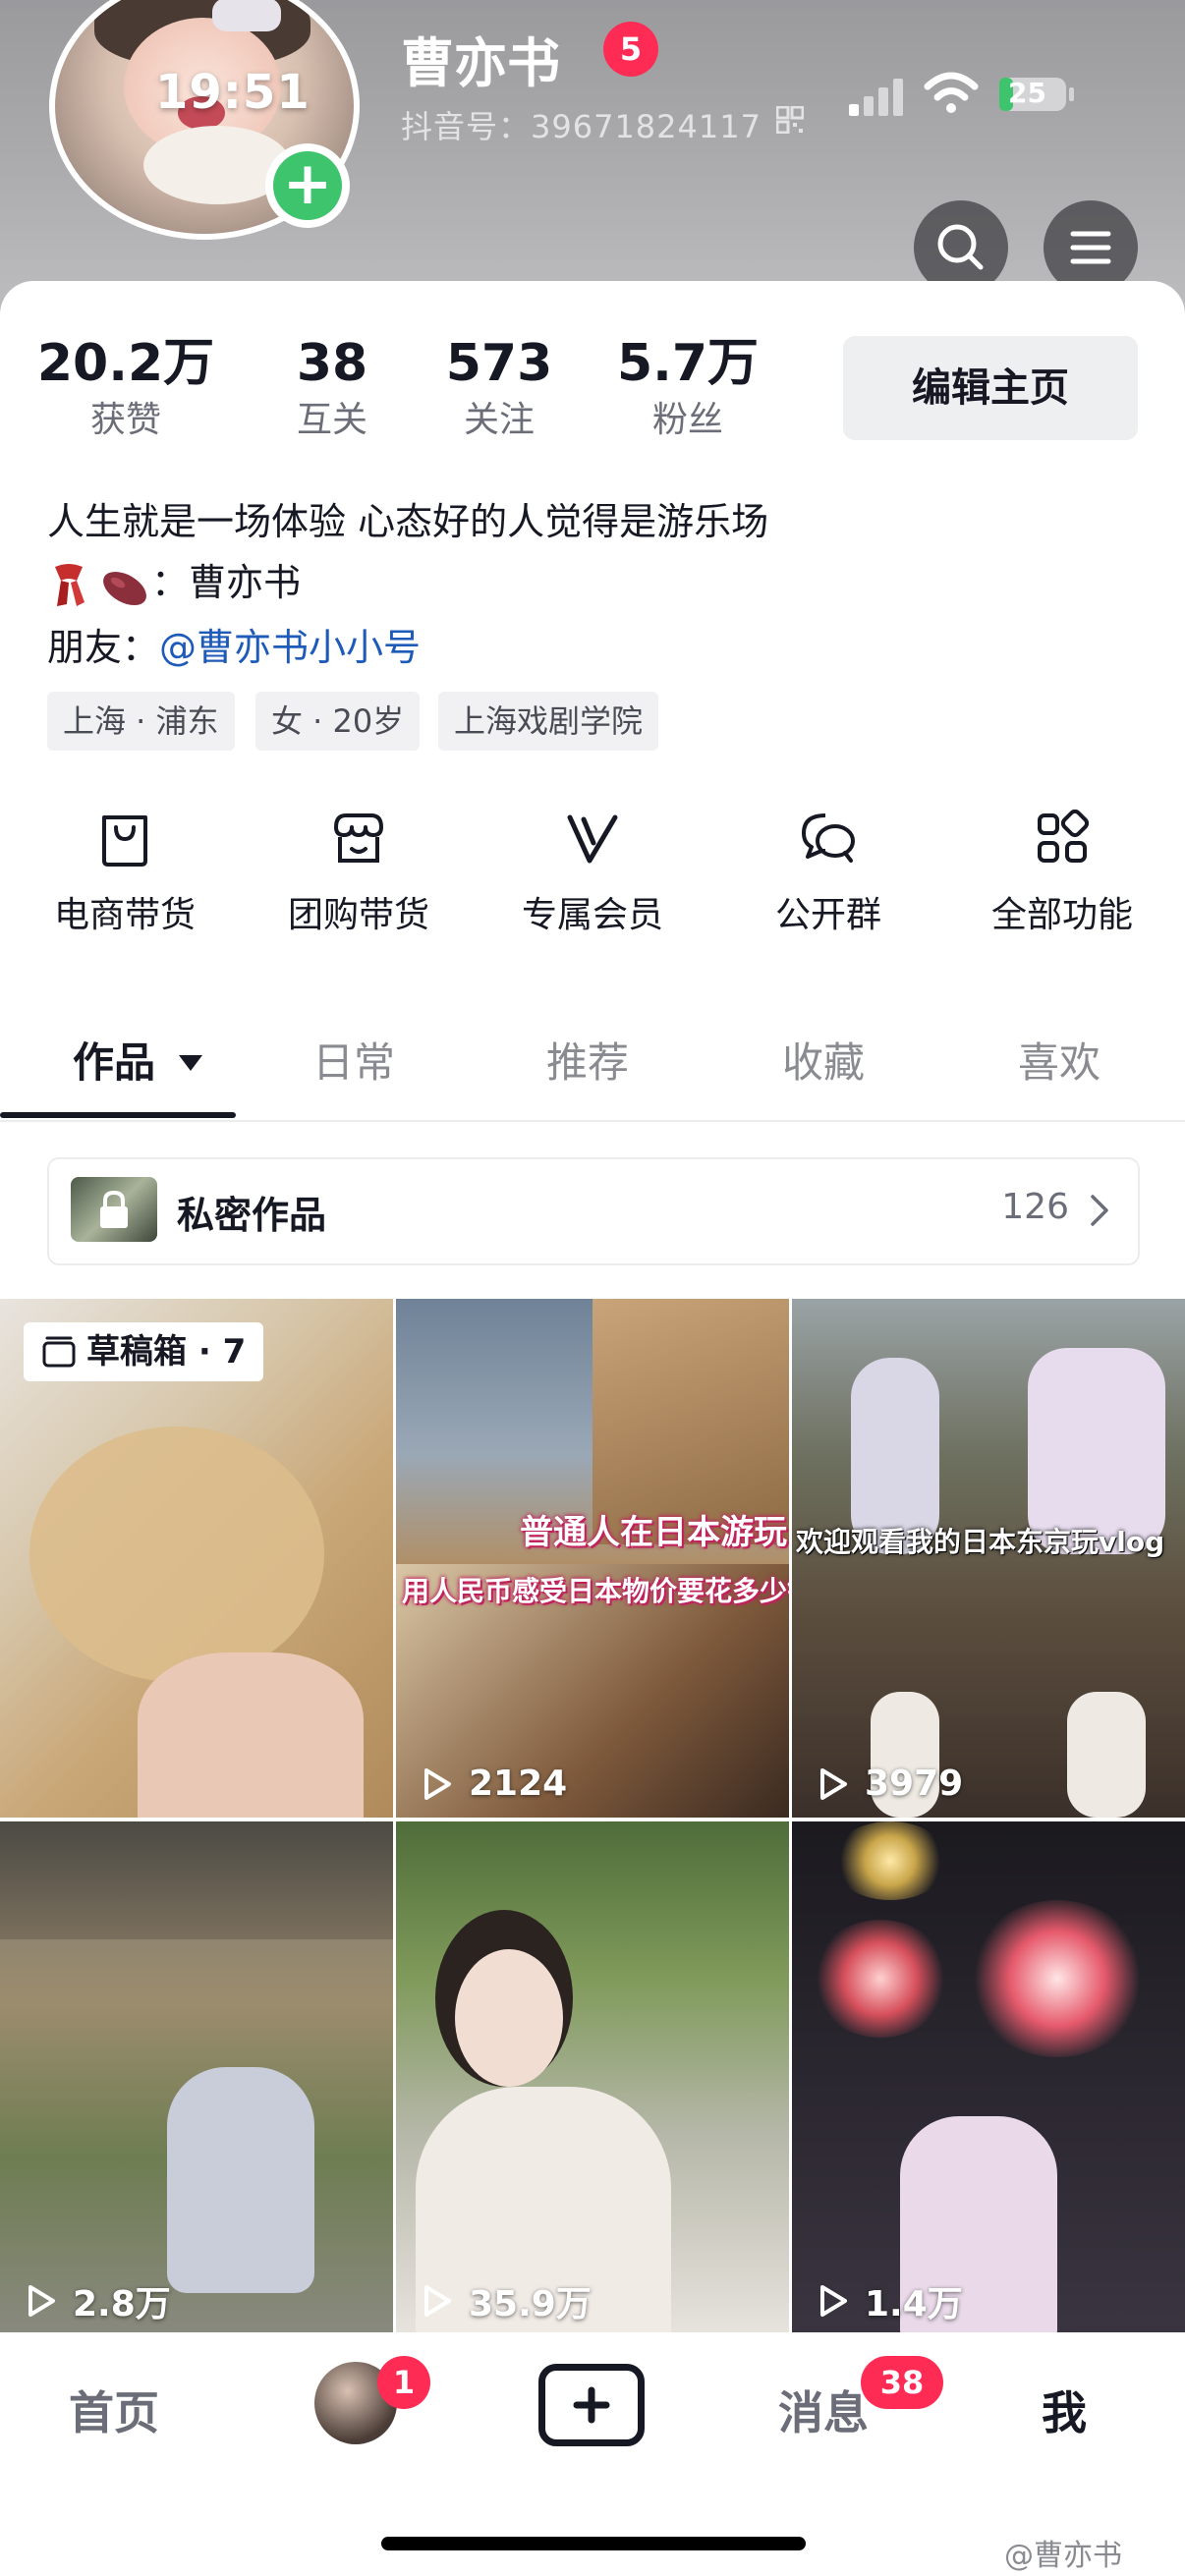  I want to click on view-count: 35.9万, so click(505, 2300).